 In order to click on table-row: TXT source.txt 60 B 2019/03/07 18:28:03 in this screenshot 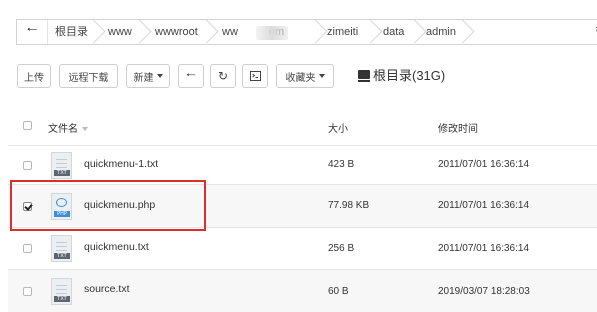, I will do `click(302, 290)`.